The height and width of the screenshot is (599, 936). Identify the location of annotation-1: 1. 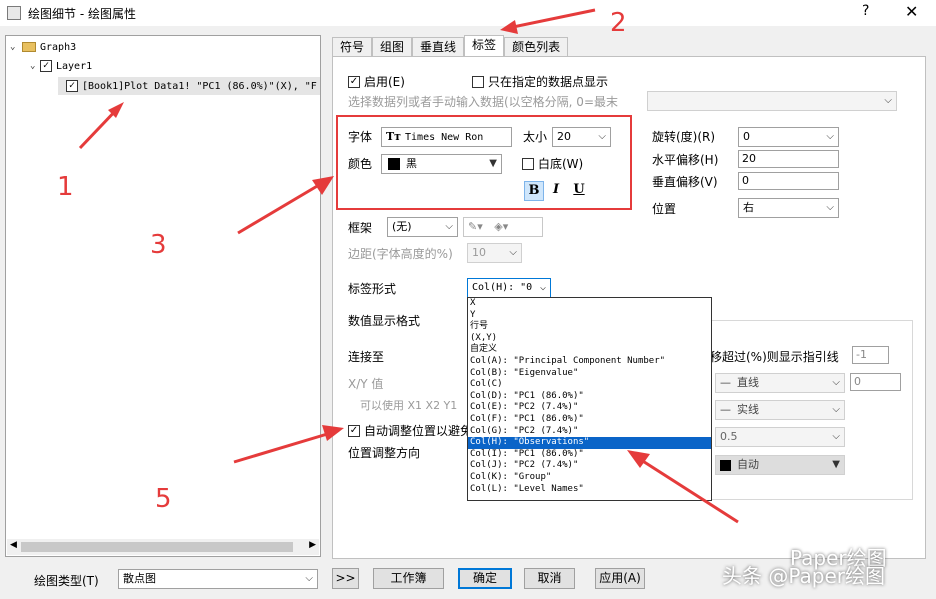
(65, 187).